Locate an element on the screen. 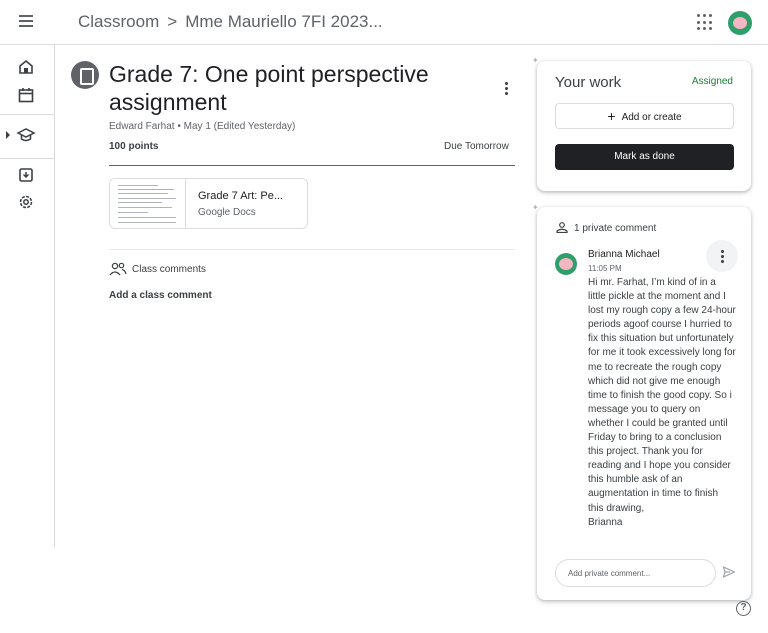 Image resolution: width=768 pixels, height=633 pixels. add-class-comment-link: Add a class comment is located at coordinates (160, 295).